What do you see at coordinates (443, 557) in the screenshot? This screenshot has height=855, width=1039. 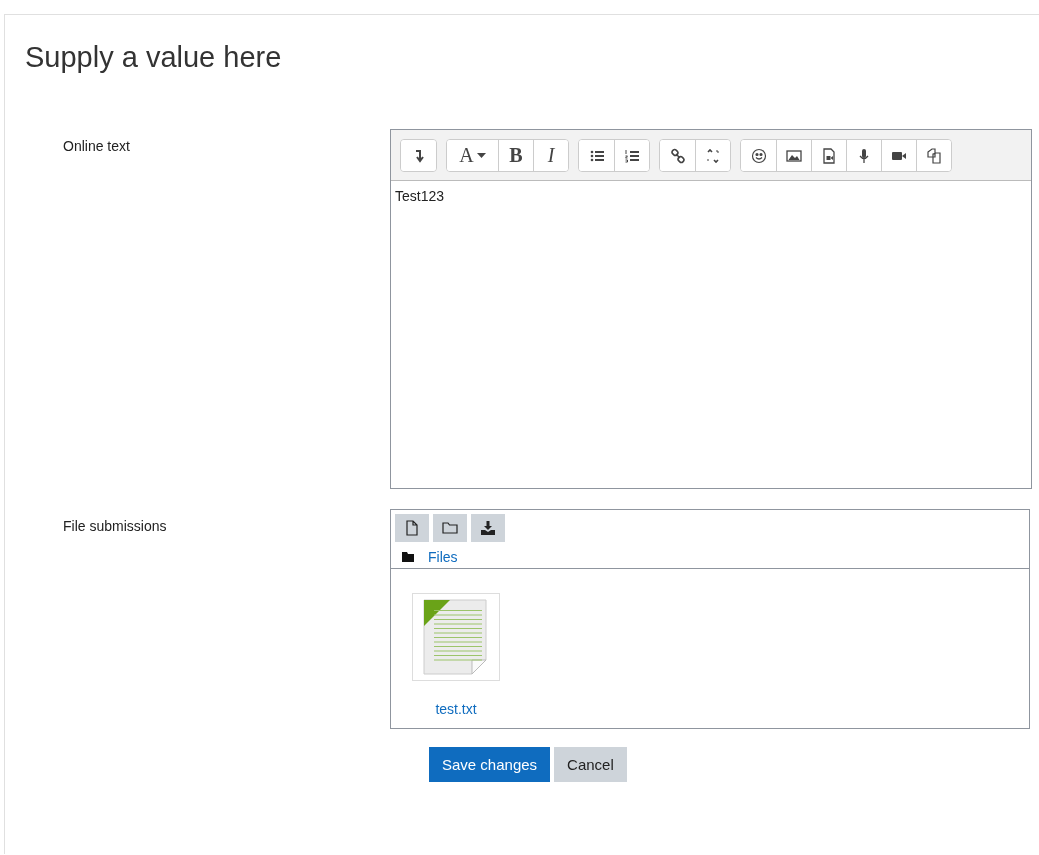 I see `folder-path-link: Files` at bounding box center [443, 557].